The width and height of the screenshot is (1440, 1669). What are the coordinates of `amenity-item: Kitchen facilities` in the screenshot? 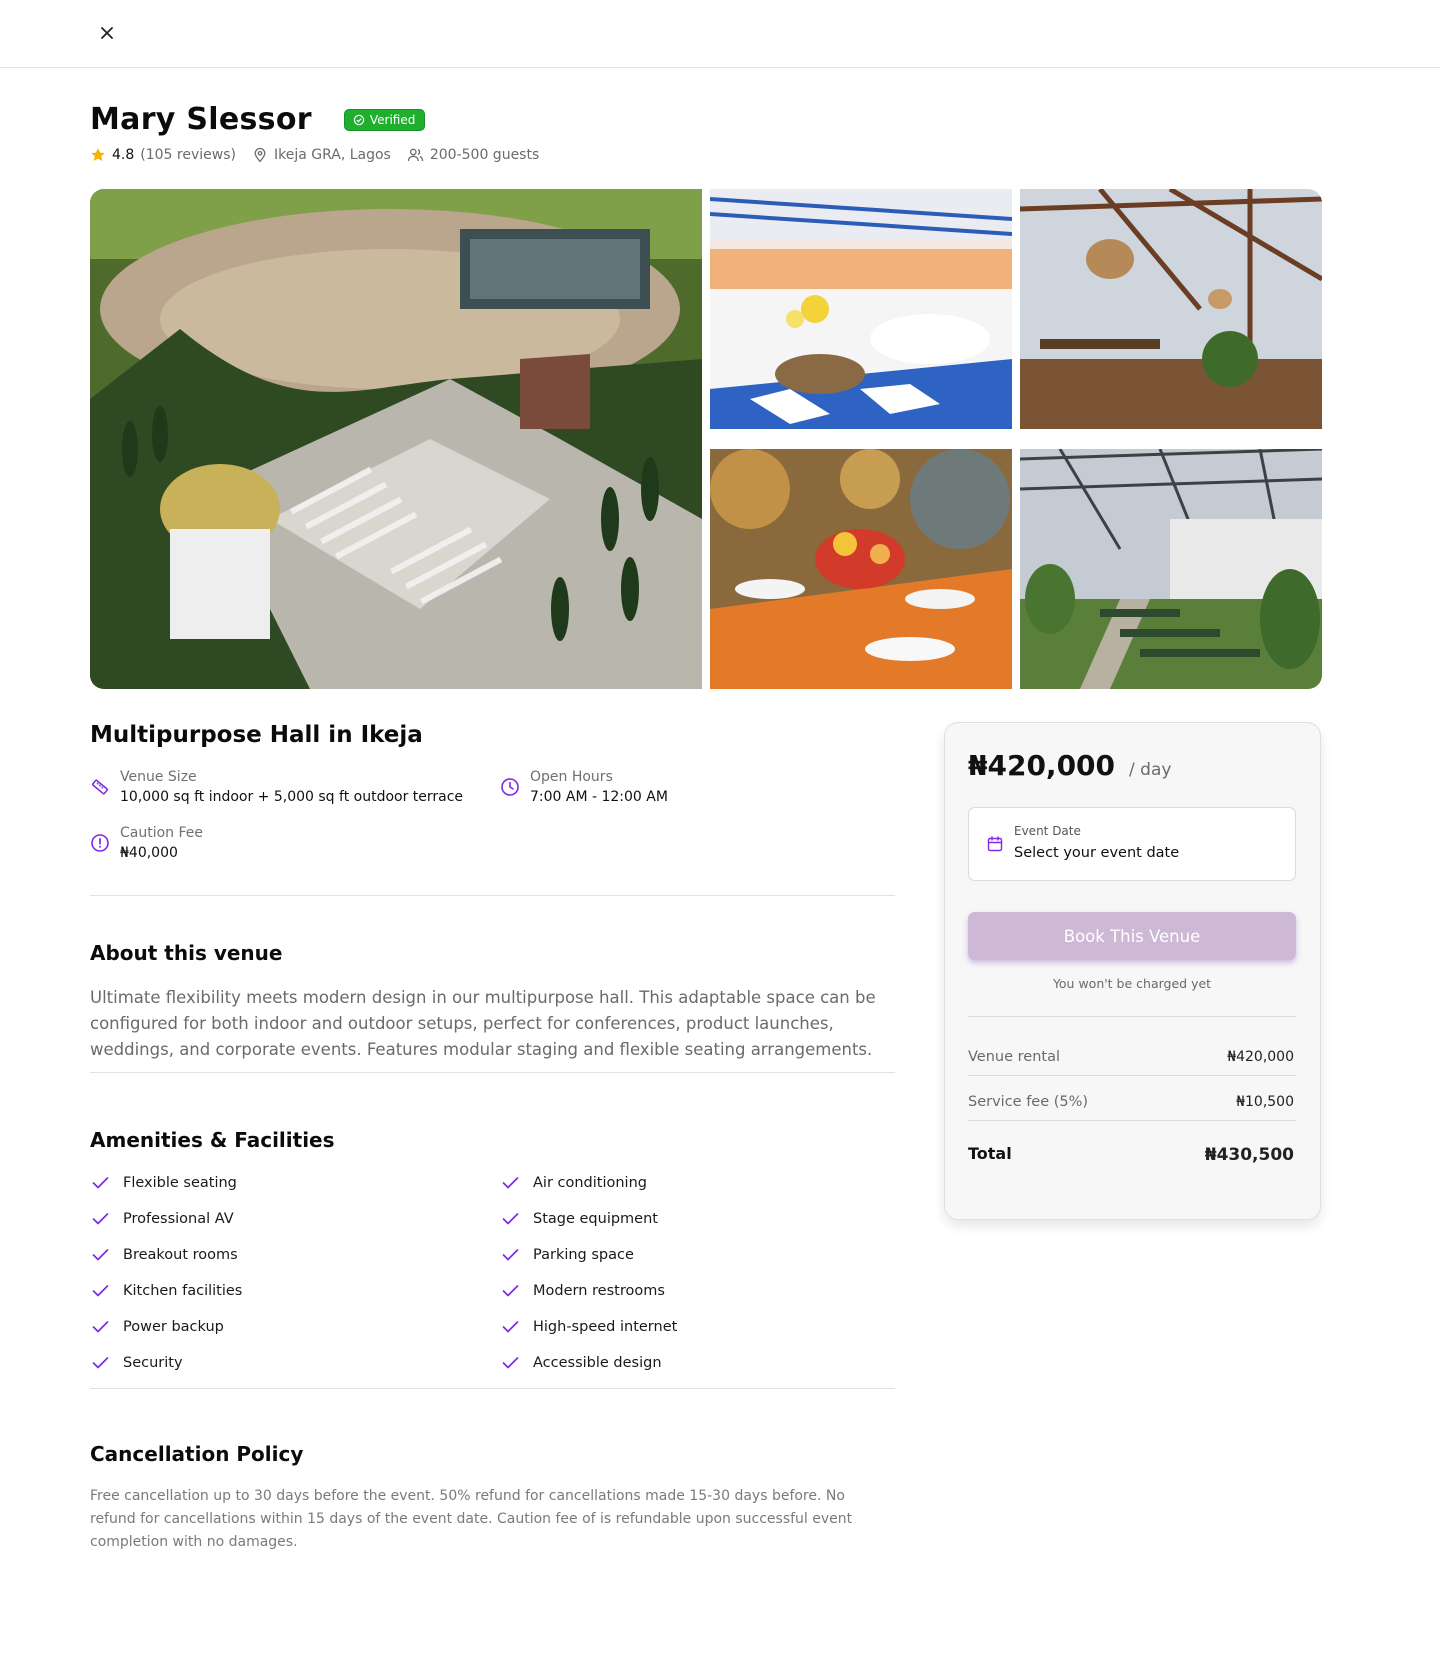 It's located at (167, 1291).